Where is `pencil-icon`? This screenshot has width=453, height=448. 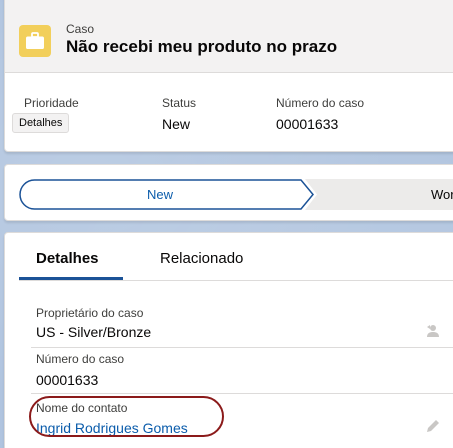 pencil-icon is located at coordinates (433, 428).